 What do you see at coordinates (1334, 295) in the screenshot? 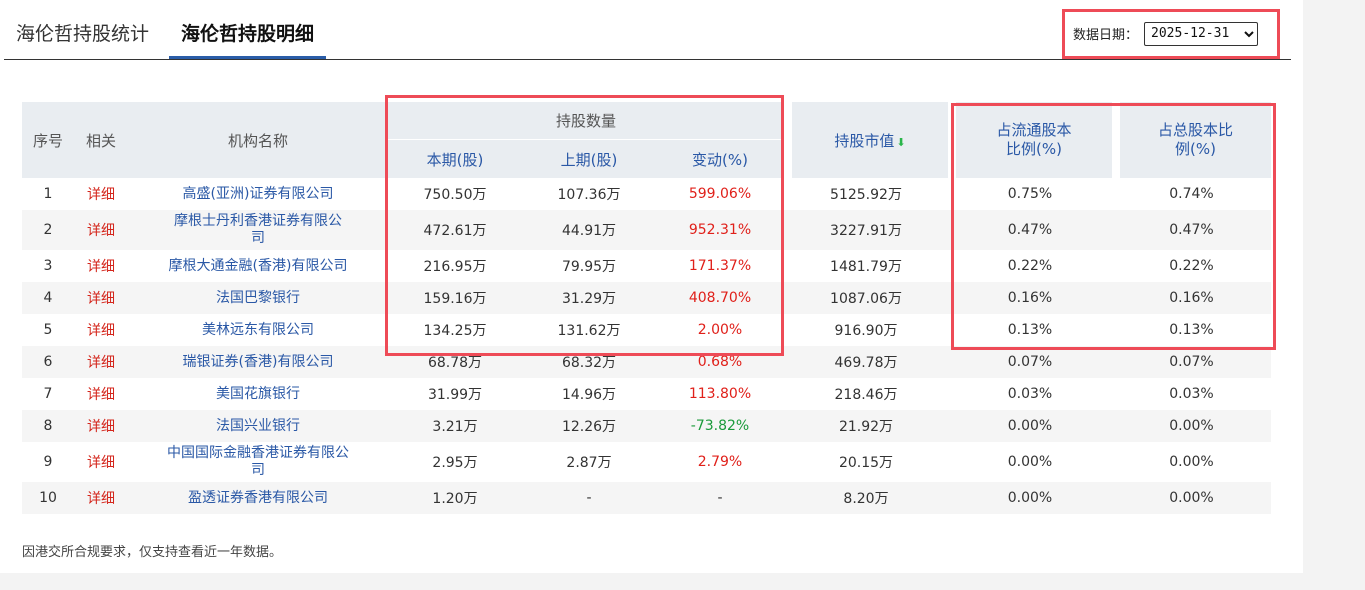
I see `page-gutter` at bounding box center [1334, 295].